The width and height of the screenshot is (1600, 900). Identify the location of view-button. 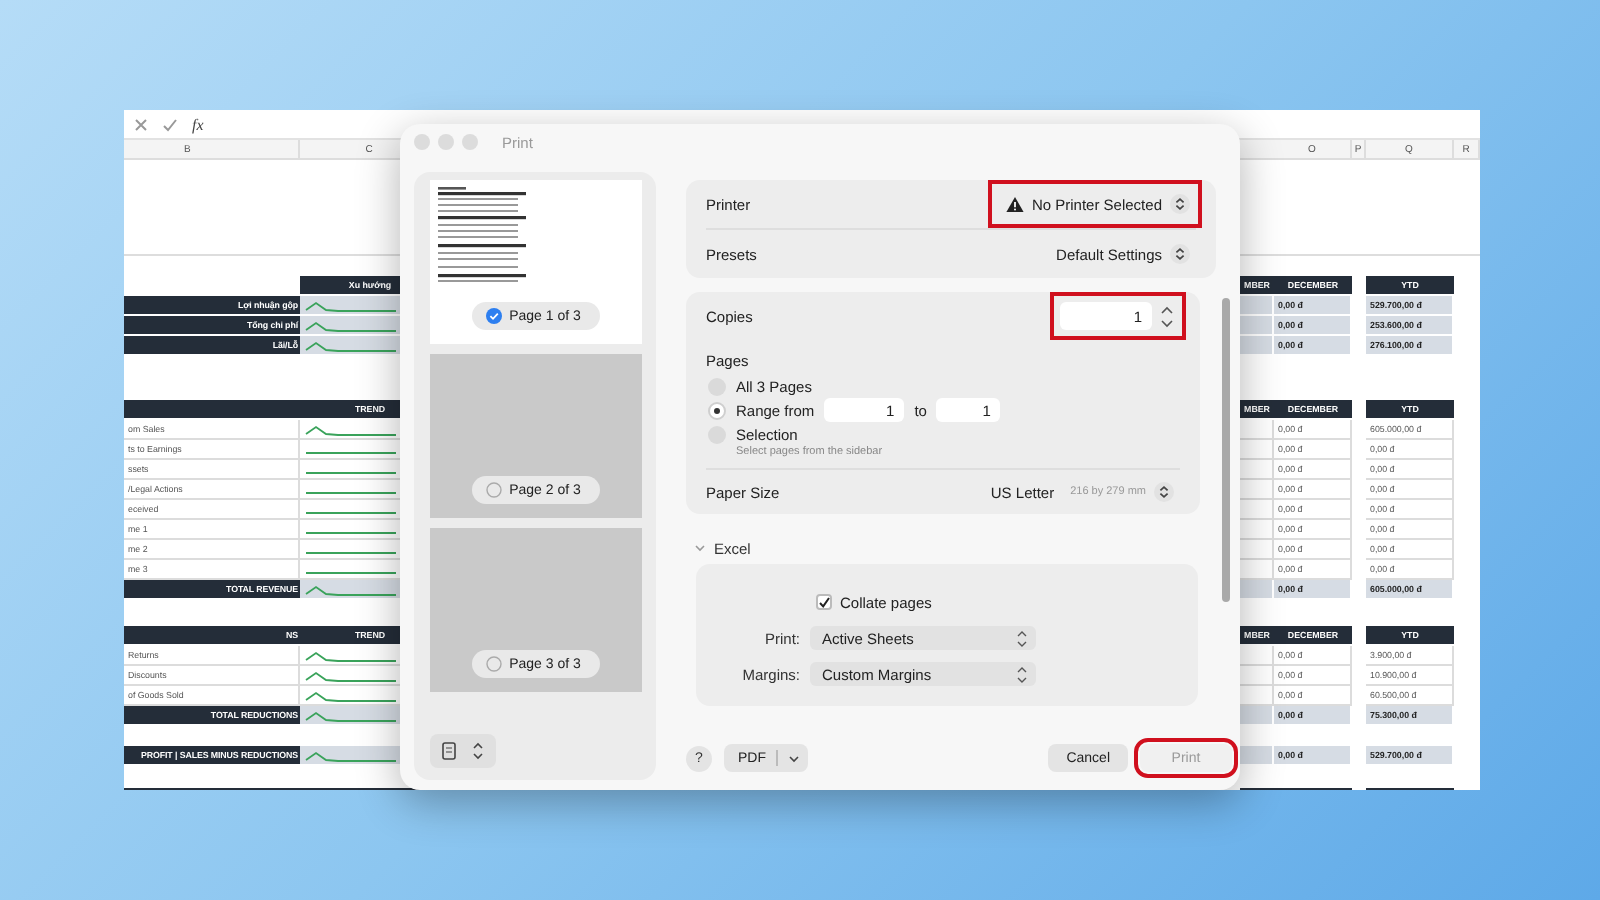
(463, 751).